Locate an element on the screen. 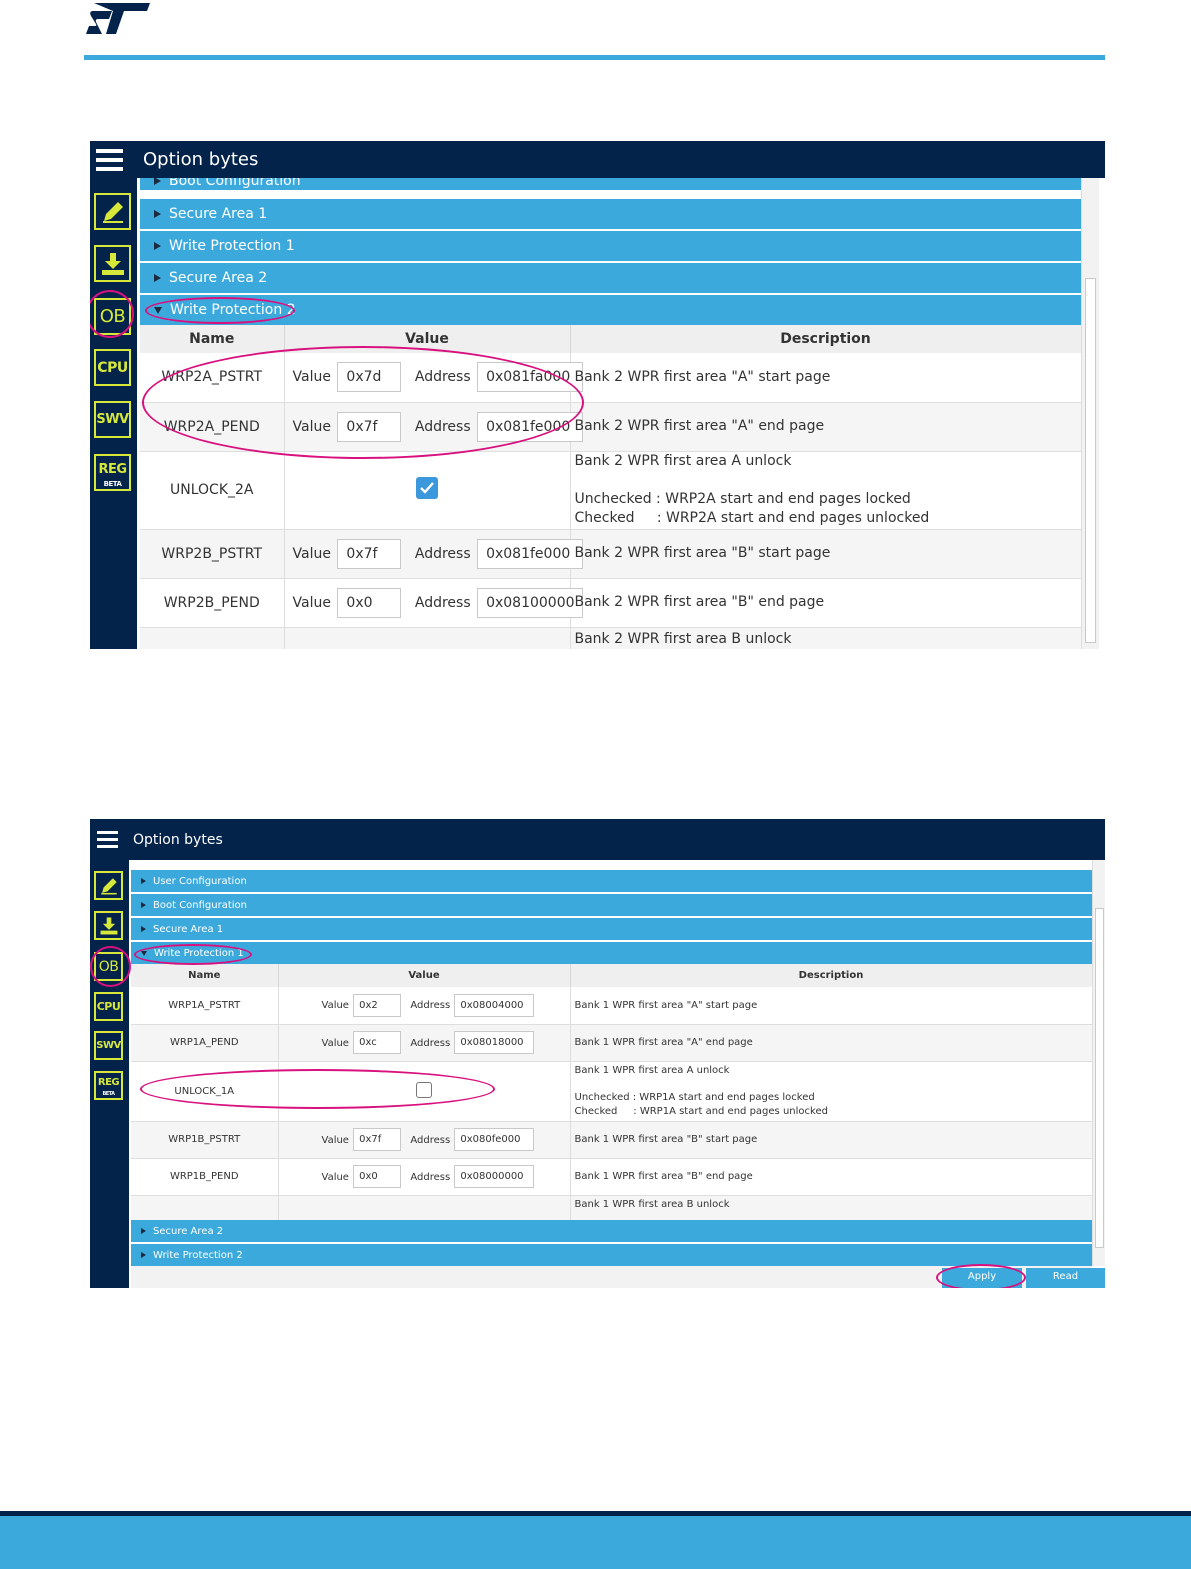  row-name: WRP1A_PEND is located at coordinates (205, 1043).